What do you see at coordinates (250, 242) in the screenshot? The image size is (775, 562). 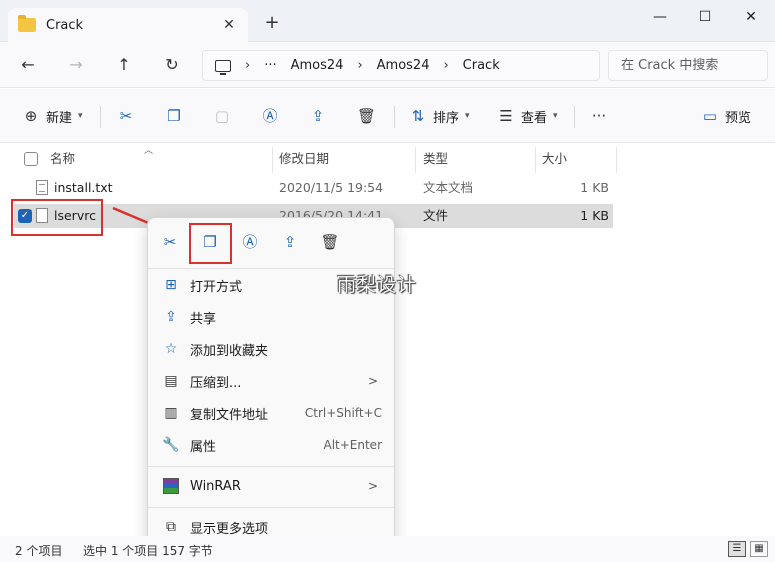 I see `rename-icon: Ⓐ` at bounding box center [250, 242].